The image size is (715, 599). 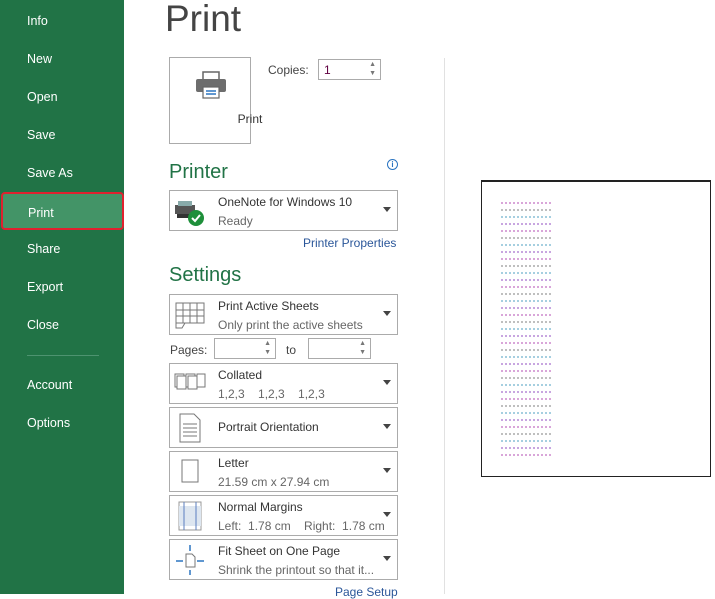 What do you see at coordinates (62, 249) in the screenshot?
I see `nav-item-share: Share` at bounding box center [62, 249].